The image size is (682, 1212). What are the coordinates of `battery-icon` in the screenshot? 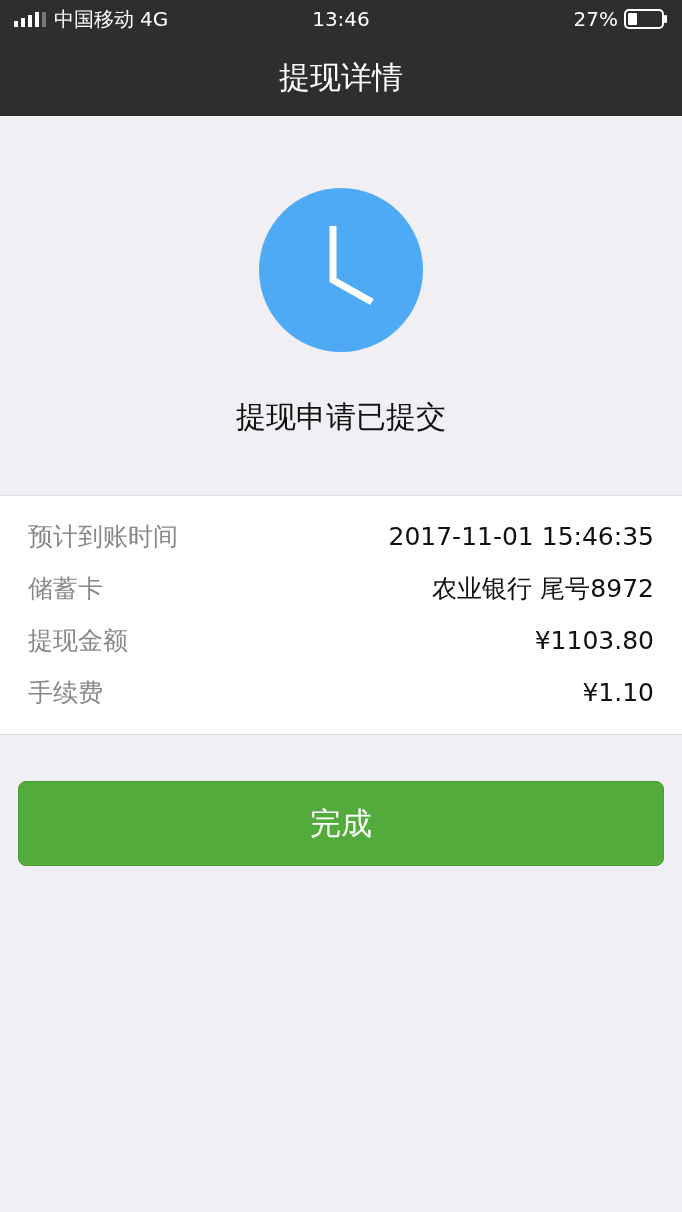 It's located at (646, 19).